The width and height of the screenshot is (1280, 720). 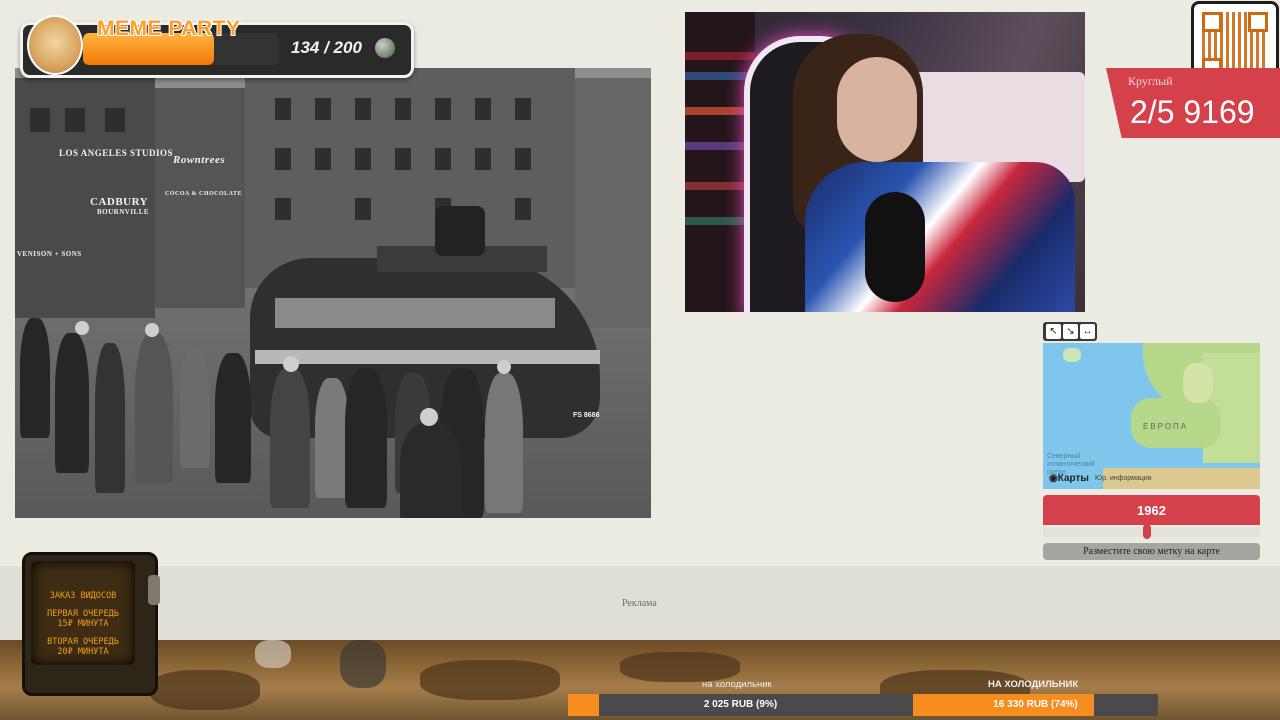 I want to click on meme-party-title: MEME PARTY, so click(x=169, y=28).